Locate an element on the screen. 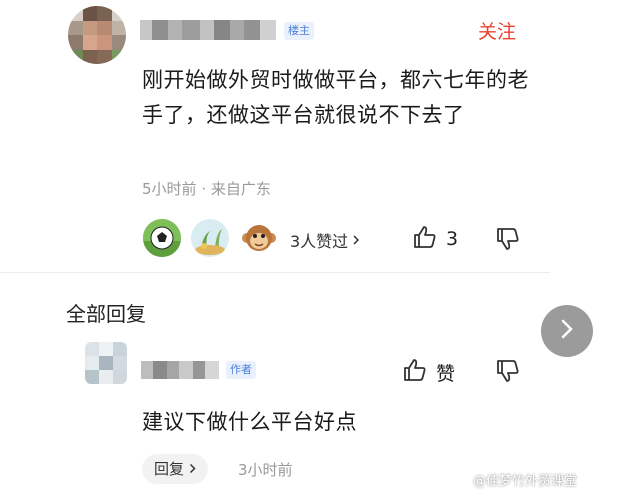 This screenshot has height=500, width=618. op-avatar is located at coordinates (97, 35).